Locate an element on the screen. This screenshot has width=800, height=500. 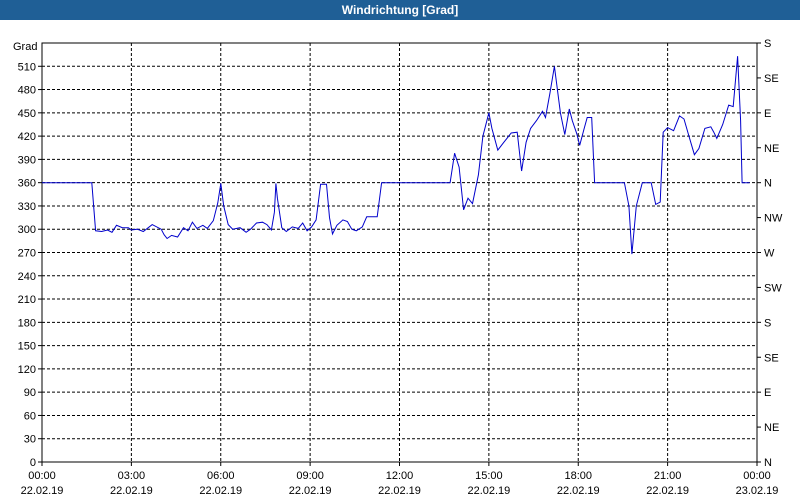
y-tick-label: 360 is located at coordinates (27, 184).